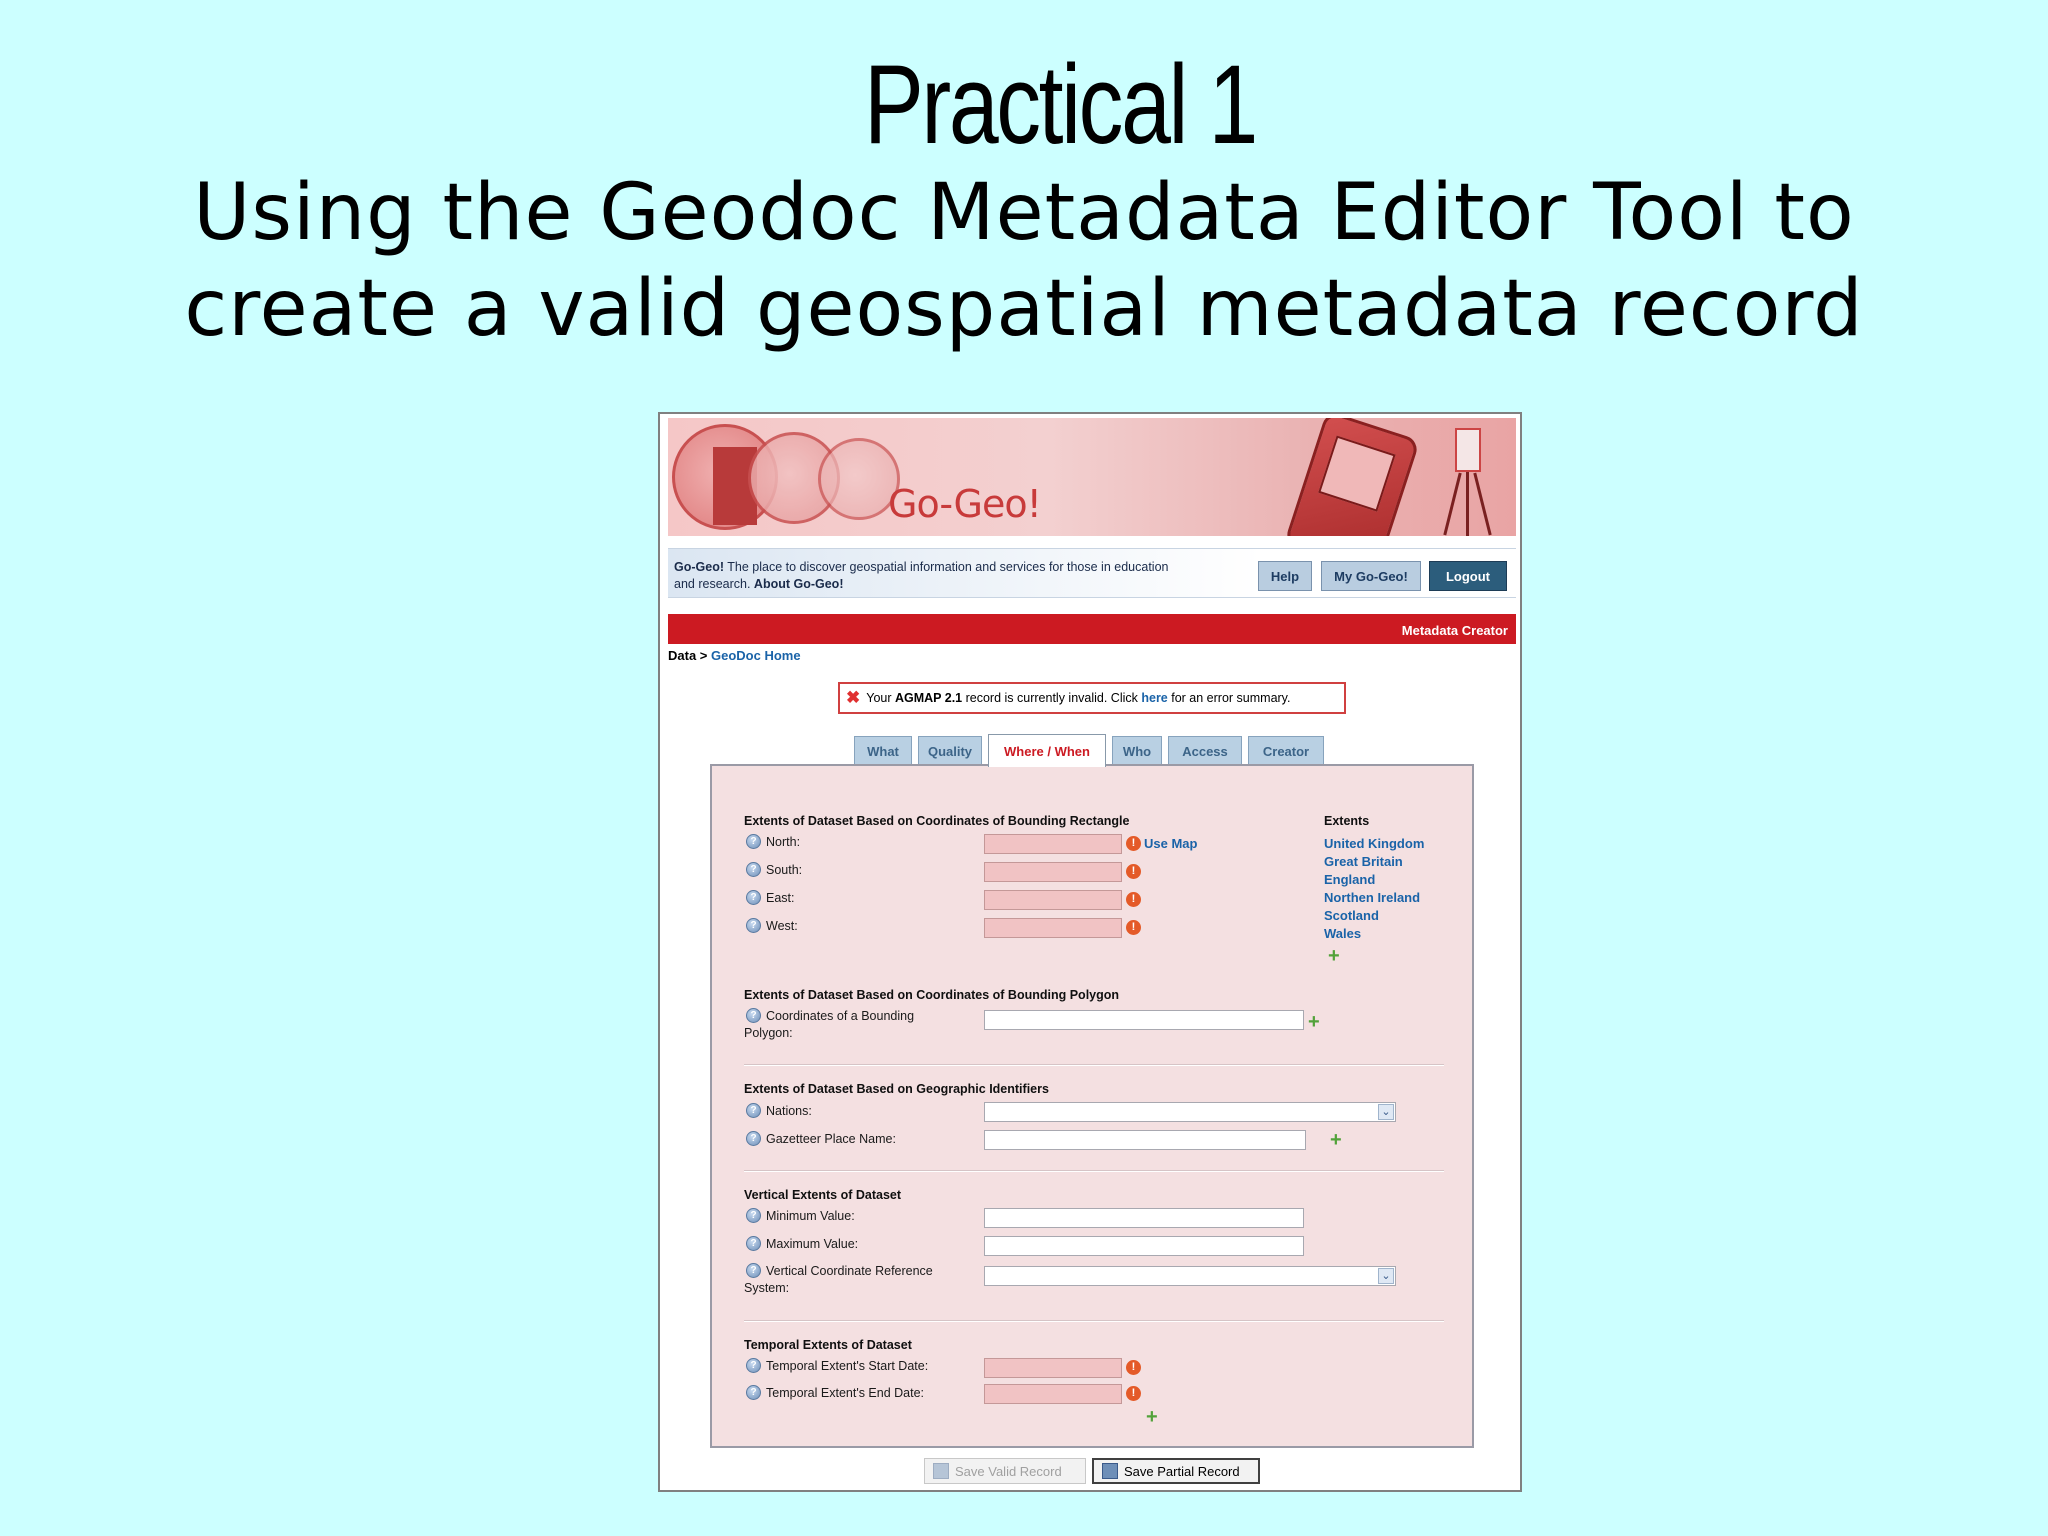  Describe the element at coordinates (753, 1110) in the screenshot. I see `help-nations-icon: ?` at that location.